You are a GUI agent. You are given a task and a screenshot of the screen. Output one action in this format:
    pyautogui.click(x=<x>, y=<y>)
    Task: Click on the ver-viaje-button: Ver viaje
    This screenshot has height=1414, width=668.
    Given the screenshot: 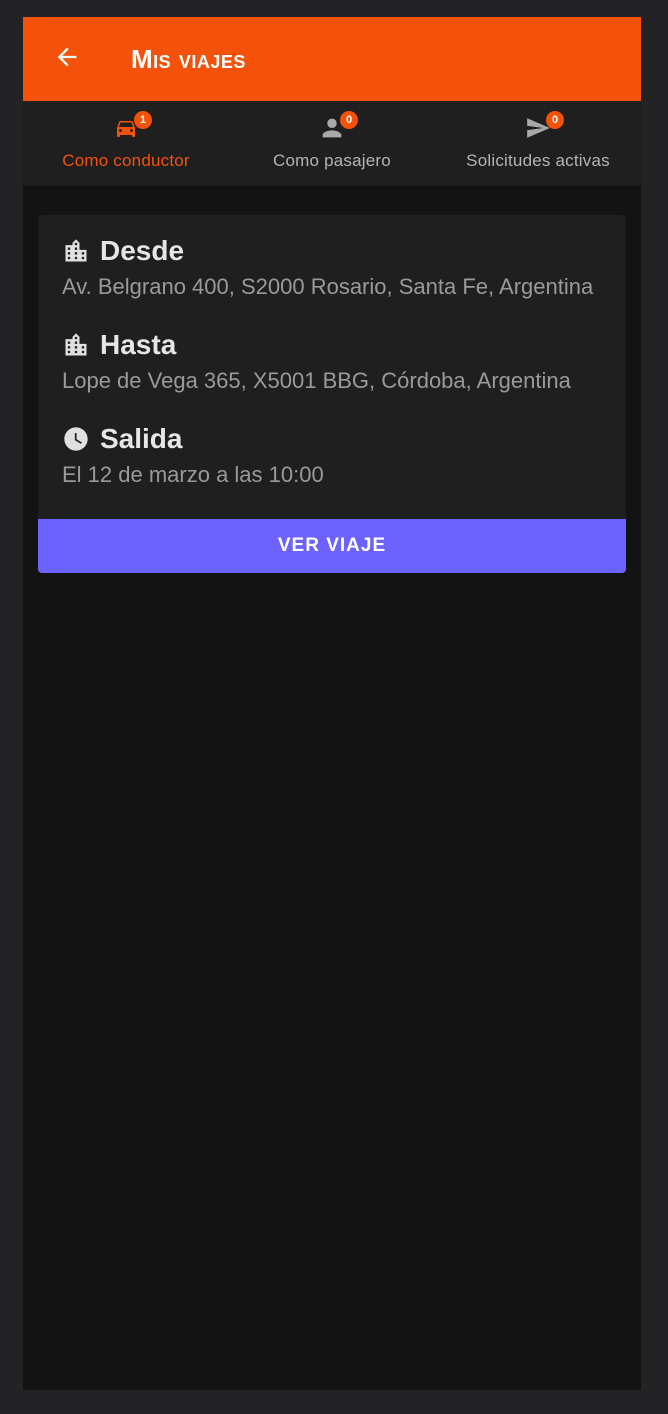 What is the action you would take?
    pyautogui.click(x=332, y=546)
    